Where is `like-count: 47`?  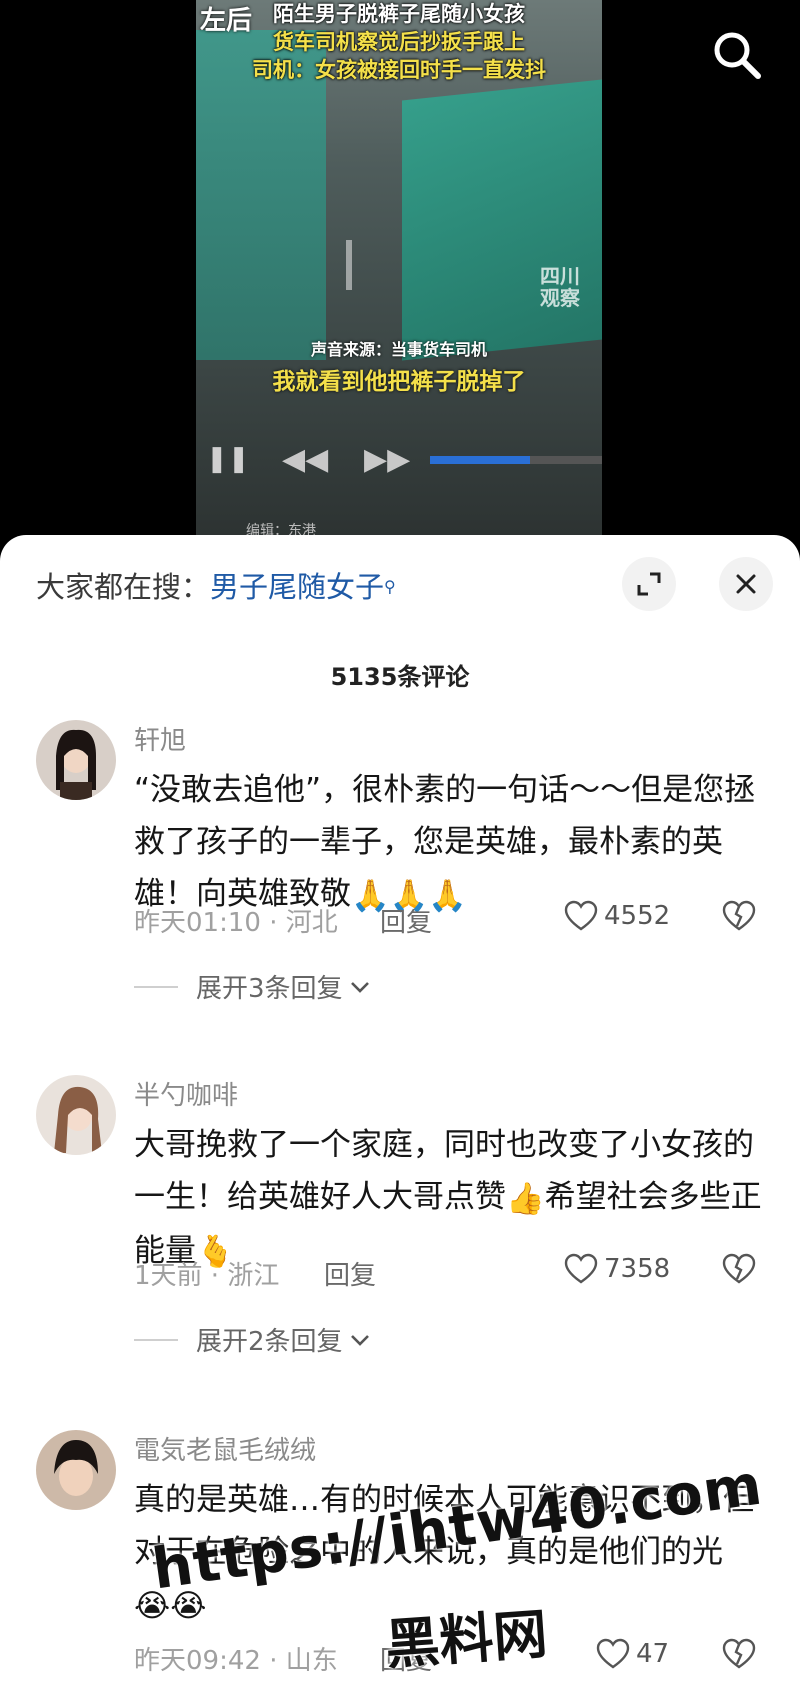 like-count: 47 is located at coordinates (653, 1654).